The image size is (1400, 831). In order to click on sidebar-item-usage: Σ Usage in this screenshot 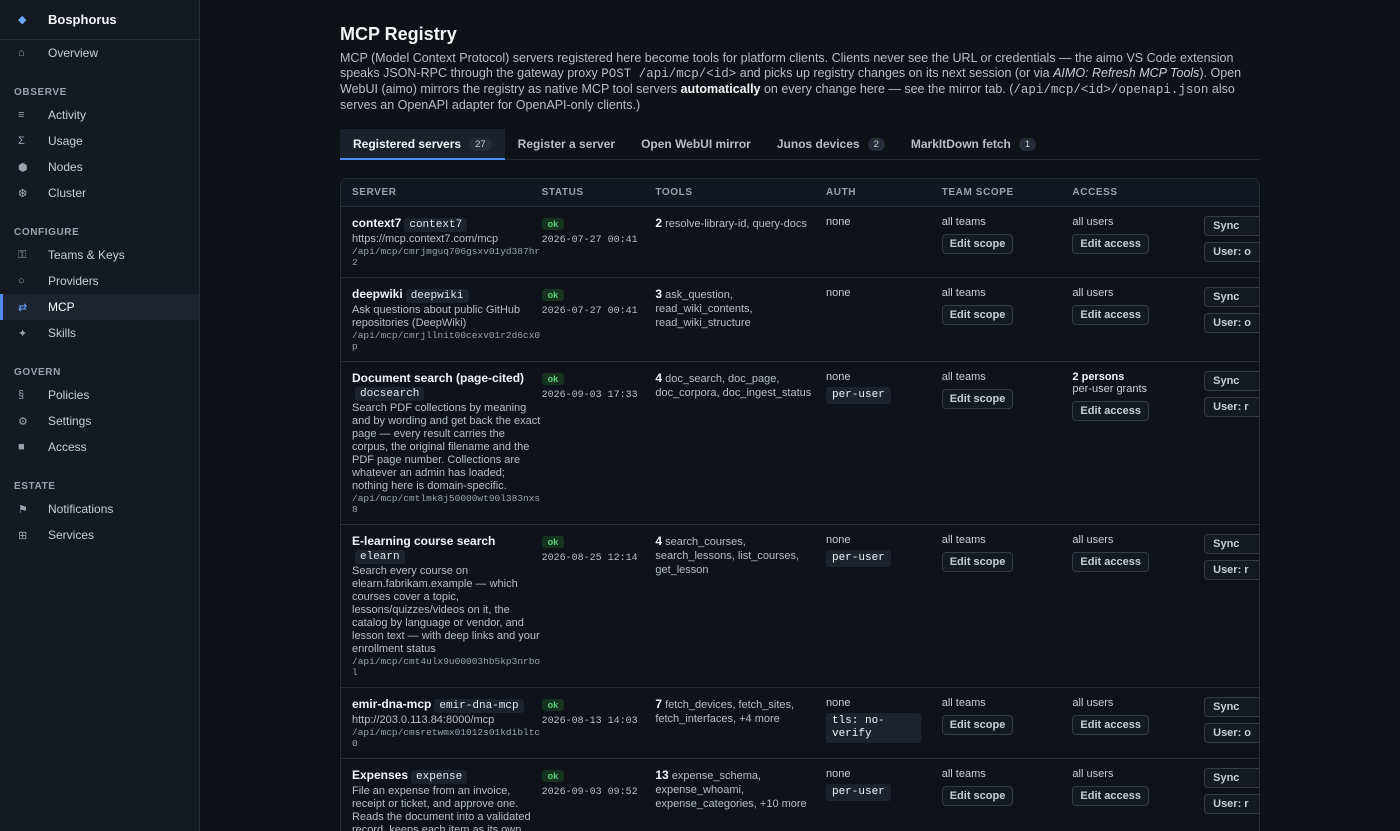, I will do `click(99, 141)`.